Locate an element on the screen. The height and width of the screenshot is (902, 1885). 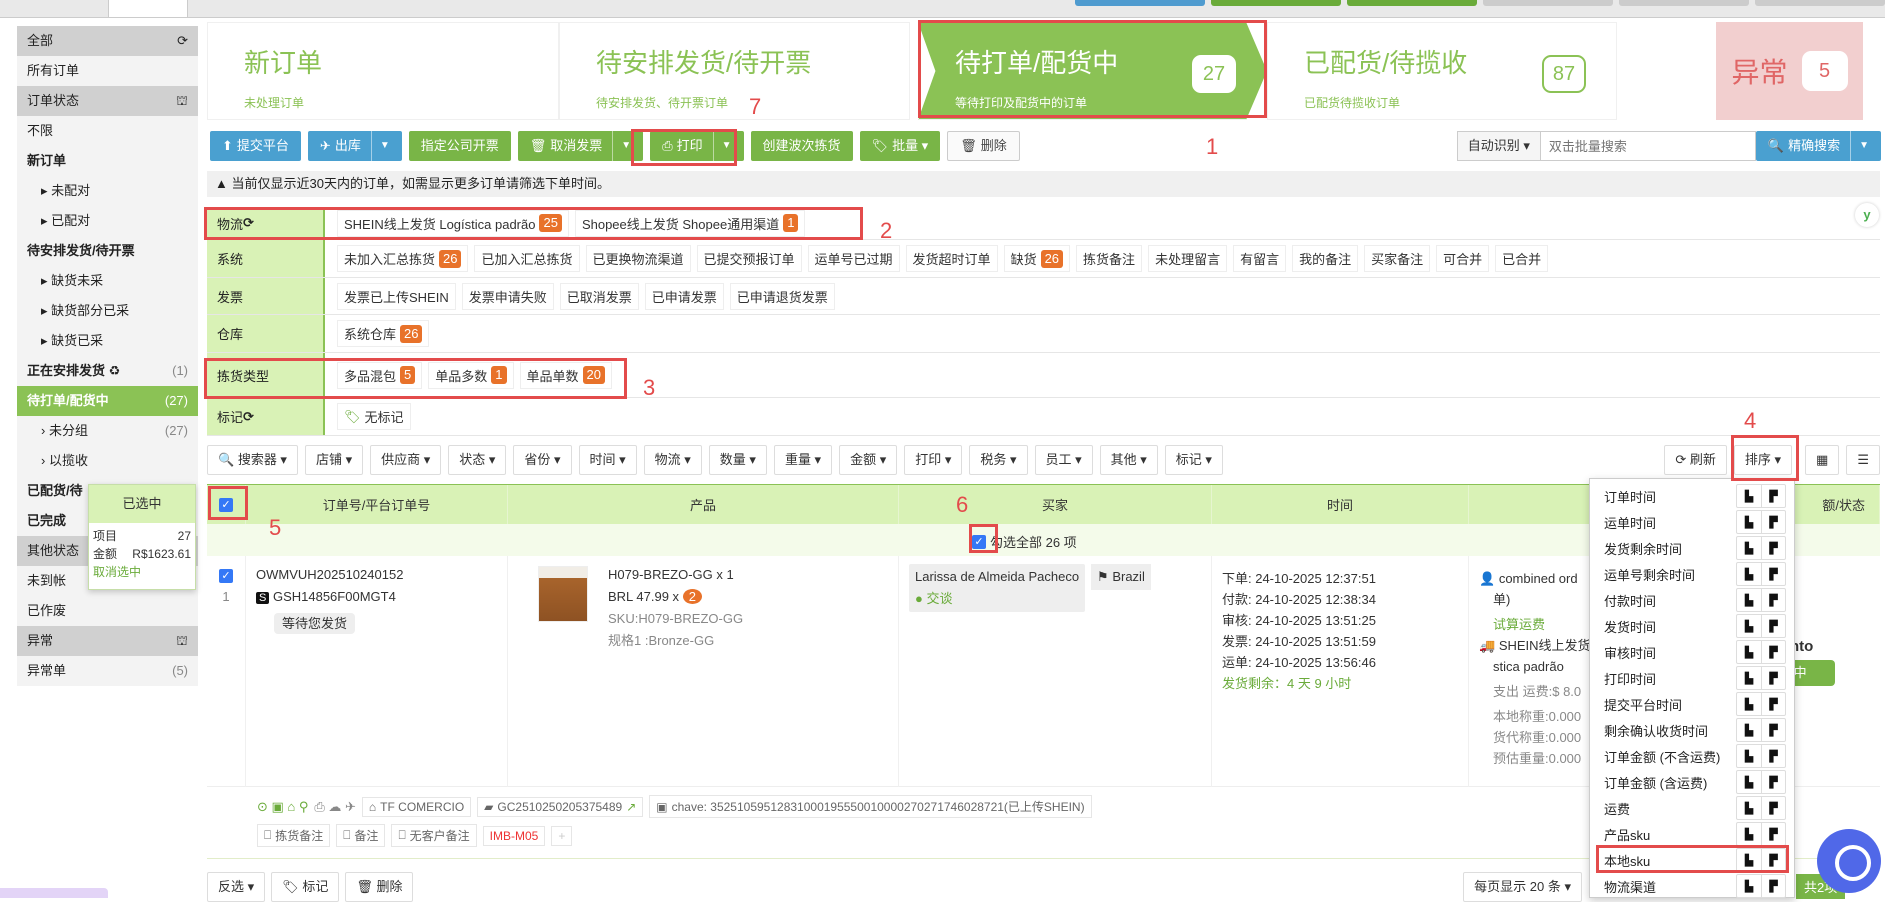
sidebar-item: 已作废 is located at coordinates (107, 611).